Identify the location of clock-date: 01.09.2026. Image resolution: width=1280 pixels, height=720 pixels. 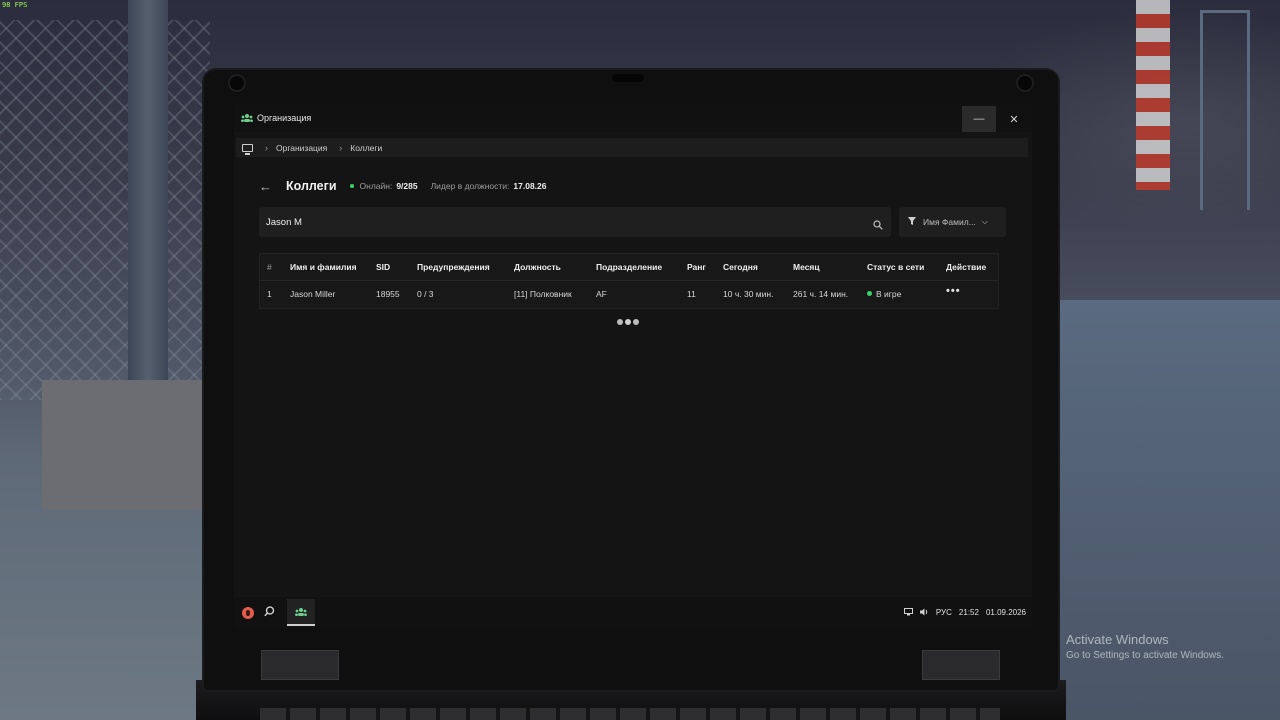
(1005, 612).